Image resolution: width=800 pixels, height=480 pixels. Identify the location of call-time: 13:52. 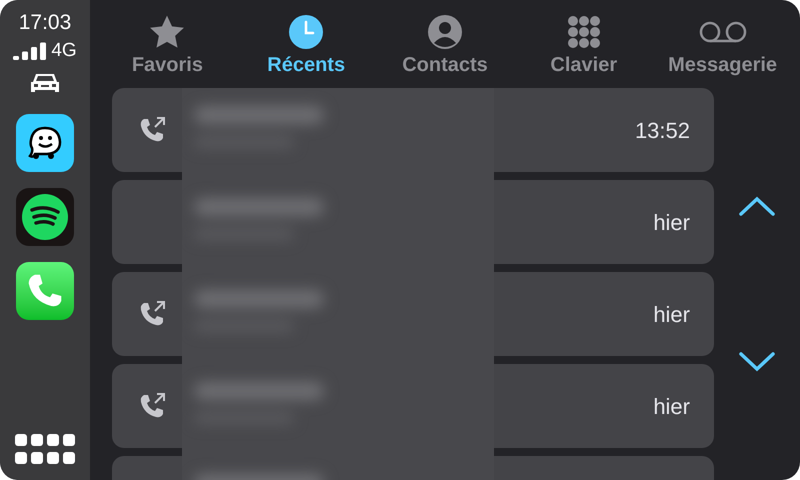
(662, 130).